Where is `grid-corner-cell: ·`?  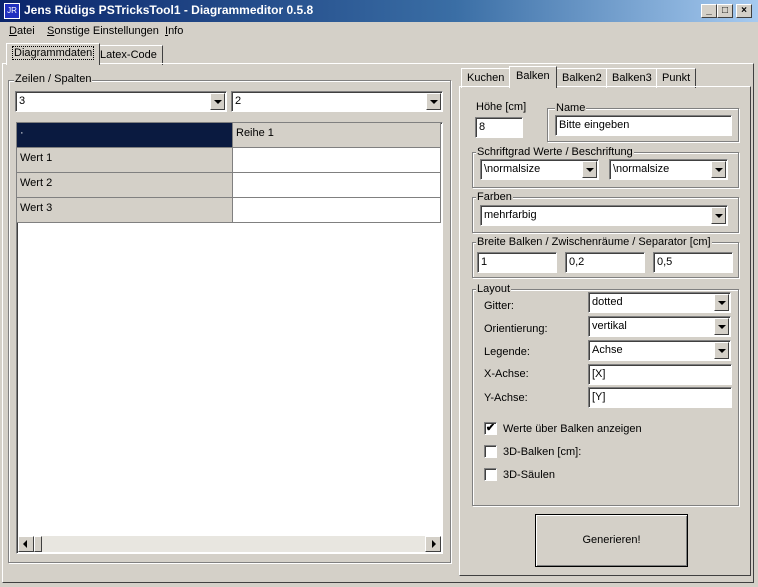 grid-corner-cell: · is located at coordinates (125, 135).